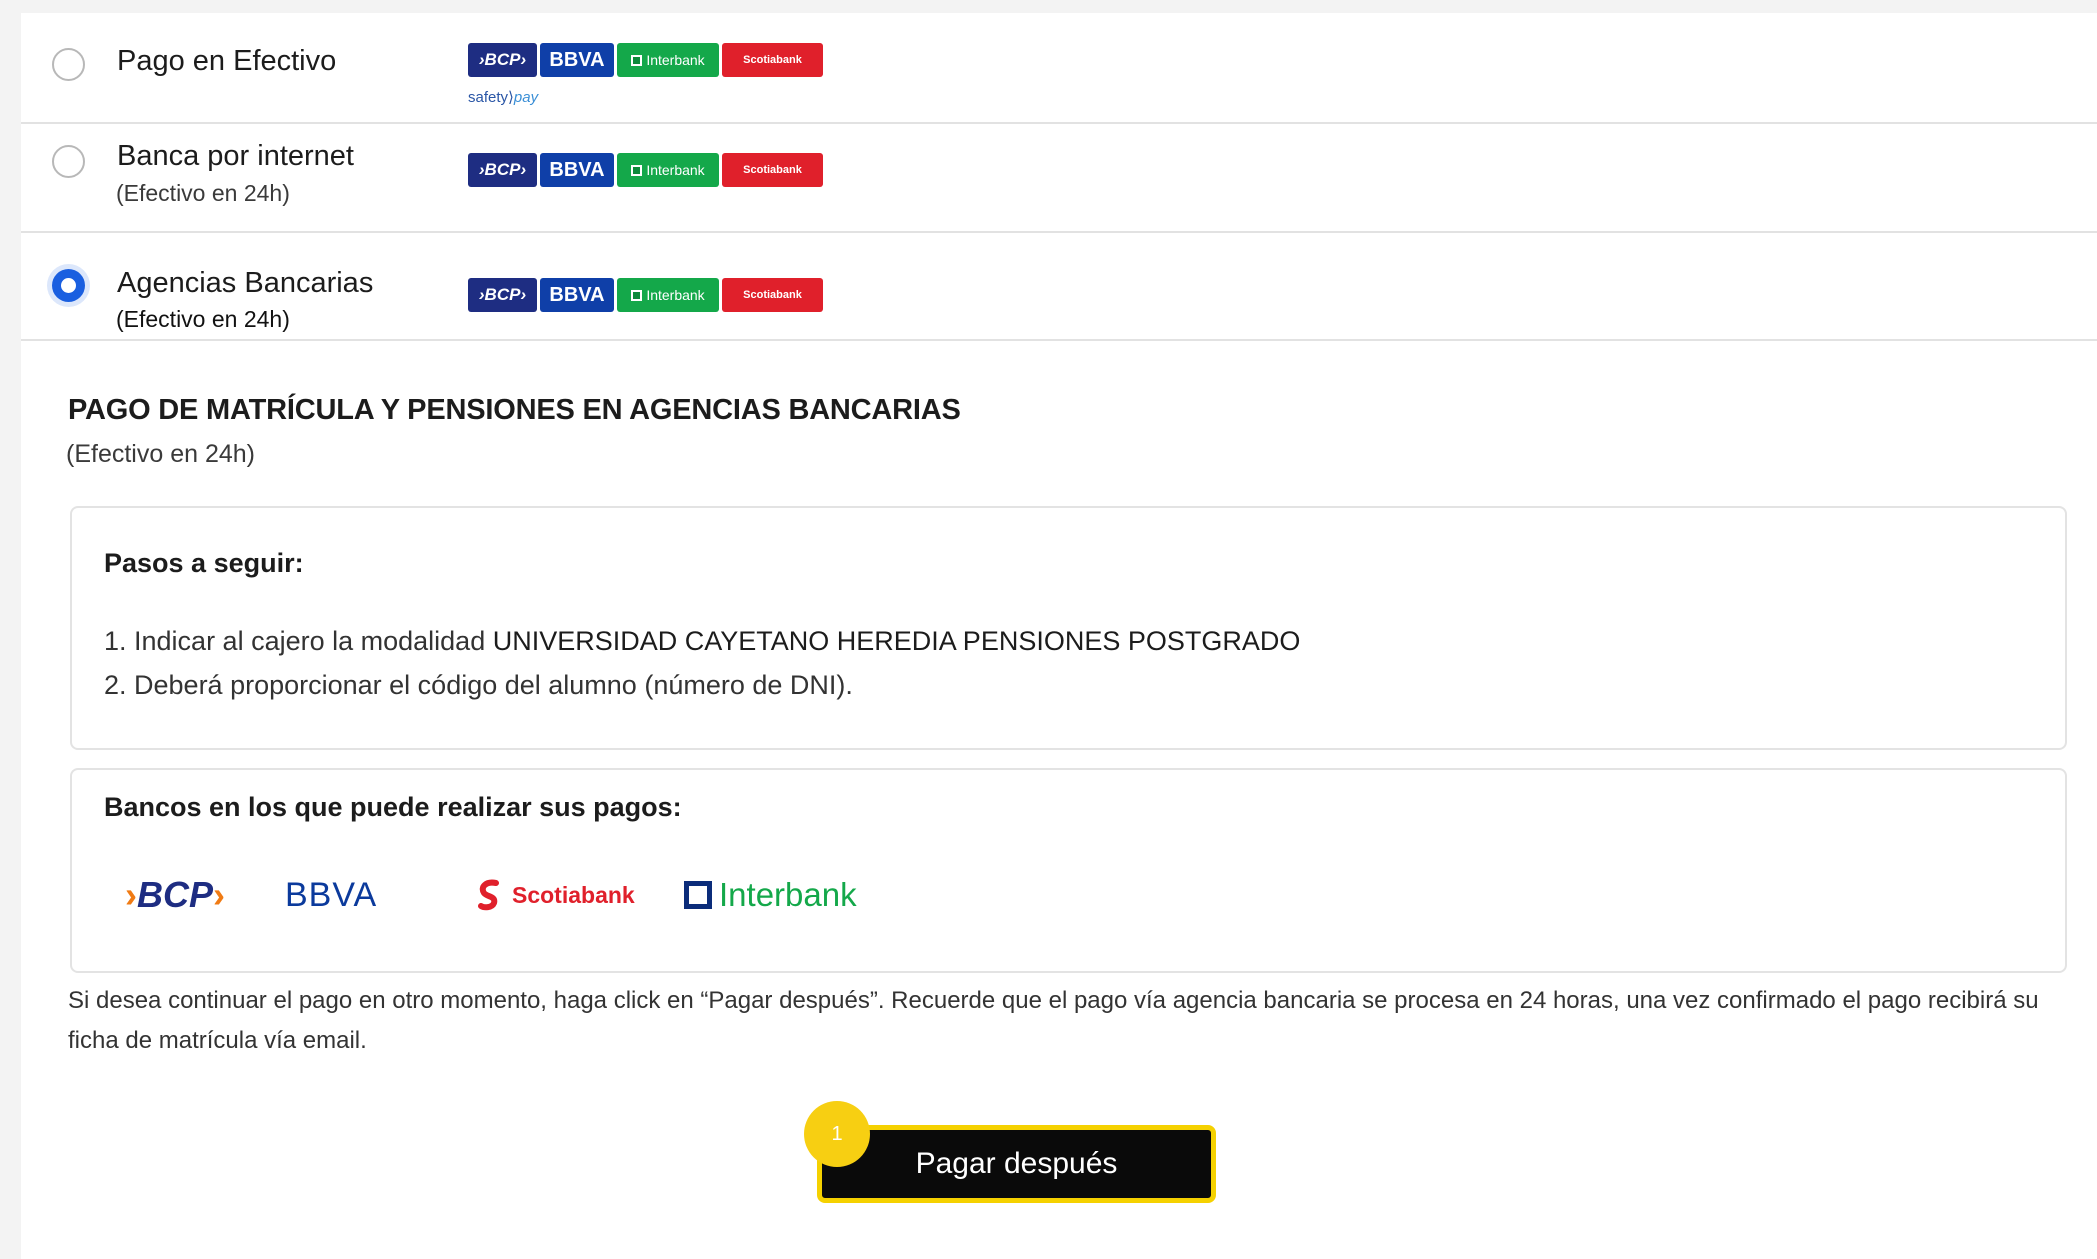 Image resolution: width=2097 pixels, height=1259 pixels. What do you see at coordinates (837, 1134) in the screenshot?
I see `step-badge: 1` at bounding box center [837, 1134].